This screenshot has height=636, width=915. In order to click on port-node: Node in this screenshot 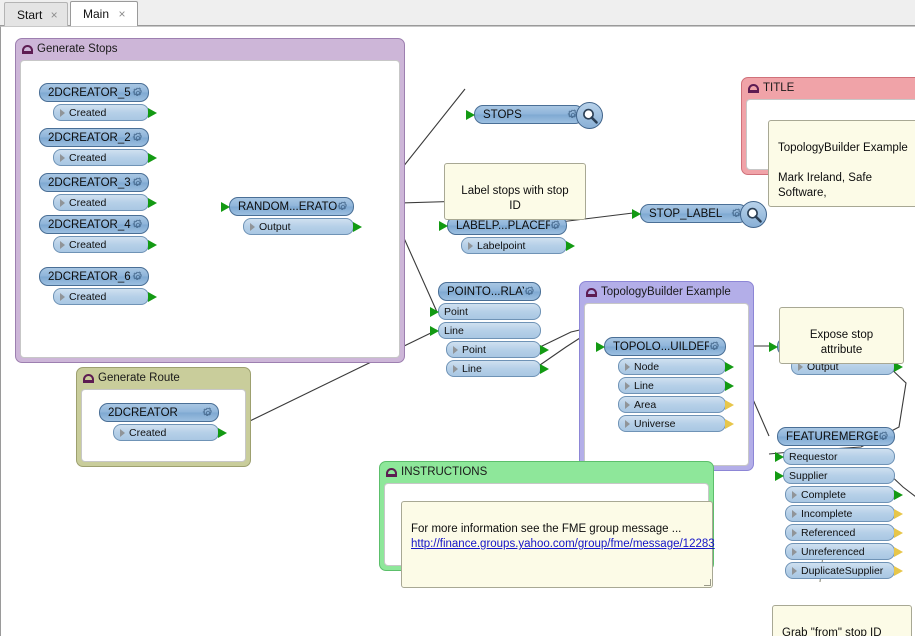, I will do `click(676, 366)`.